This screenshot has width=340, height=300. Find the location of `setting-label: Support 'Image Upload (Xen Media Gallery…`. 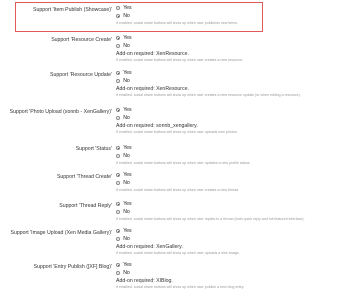

setting-label: Support 'Image Upload (Xen Media Gallery… is located at coordinates (61, 233).